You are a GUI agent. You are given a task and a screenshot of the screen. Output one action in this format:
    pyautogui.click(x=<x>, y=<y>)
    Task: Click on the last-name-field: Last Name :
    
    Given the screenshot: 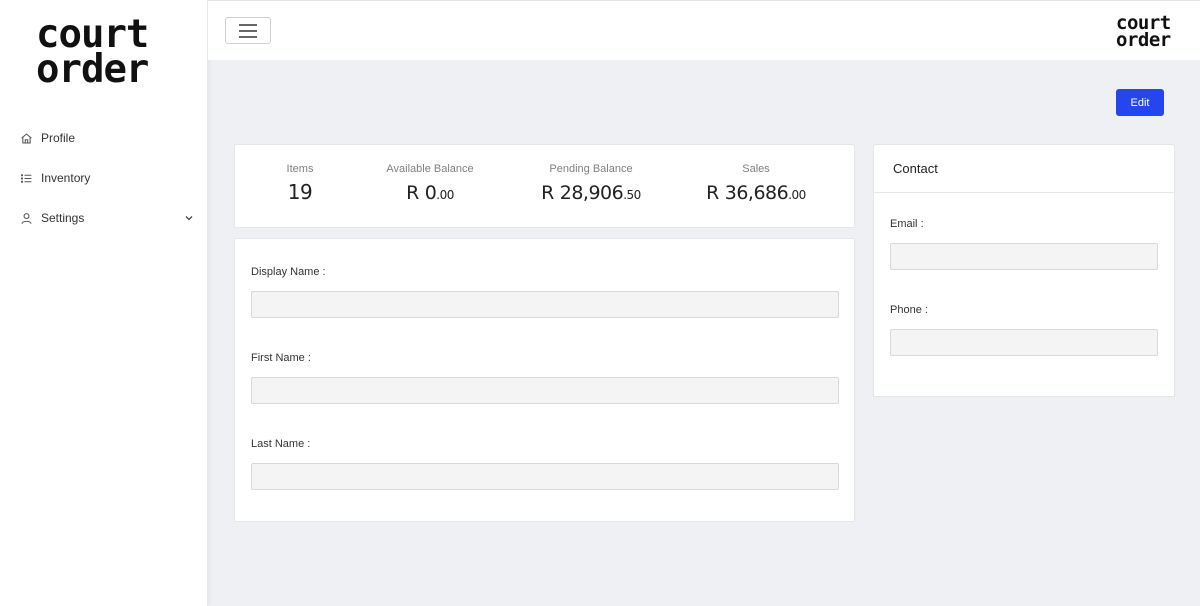 What is the action you would take?
    pyautogui.click(x=545, y=464)
    